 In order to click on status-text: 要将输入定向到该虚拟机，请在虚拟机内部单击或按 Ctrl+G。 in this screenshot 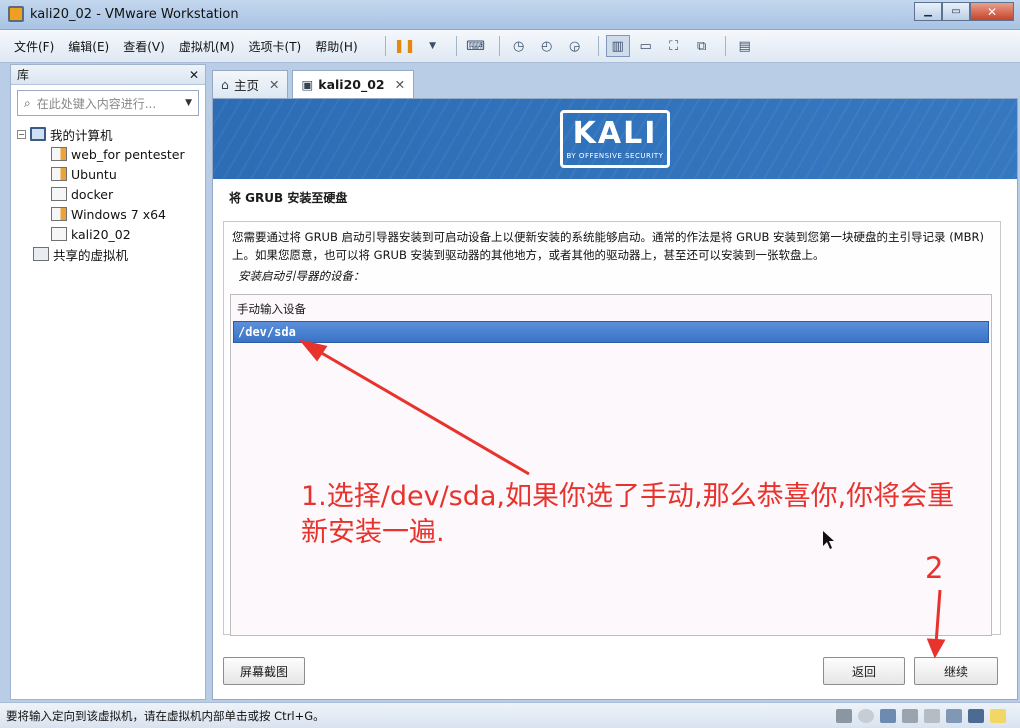, I will do `click(165, 715)`.